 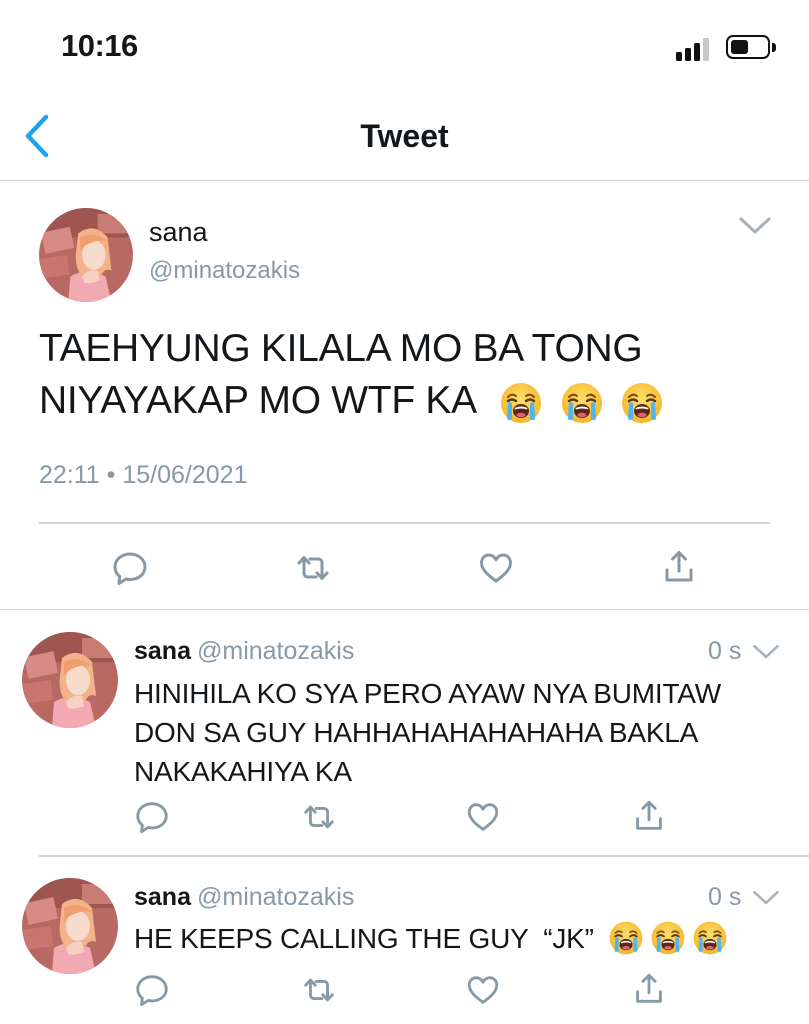 I want to click on nav-bar: Tweet, so click(x=404, y=138).